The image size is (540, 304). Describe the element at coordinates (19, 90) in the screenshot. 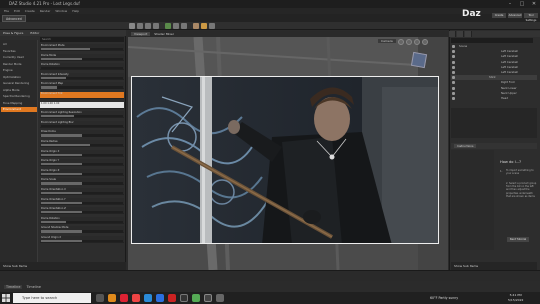

I see `category-item: Alpha Mode` at that location.